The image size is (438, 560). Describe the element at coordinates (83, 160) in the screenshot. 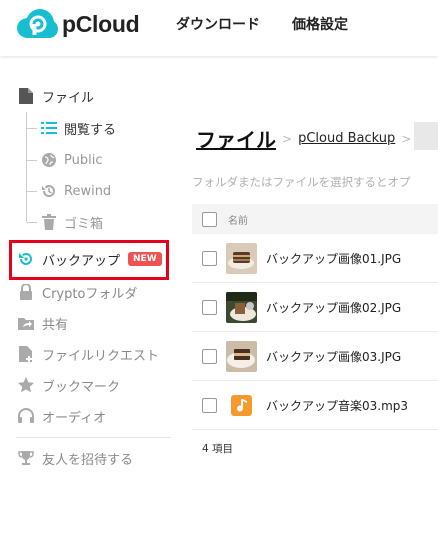

I see `sub-item-label: Public` at that location.